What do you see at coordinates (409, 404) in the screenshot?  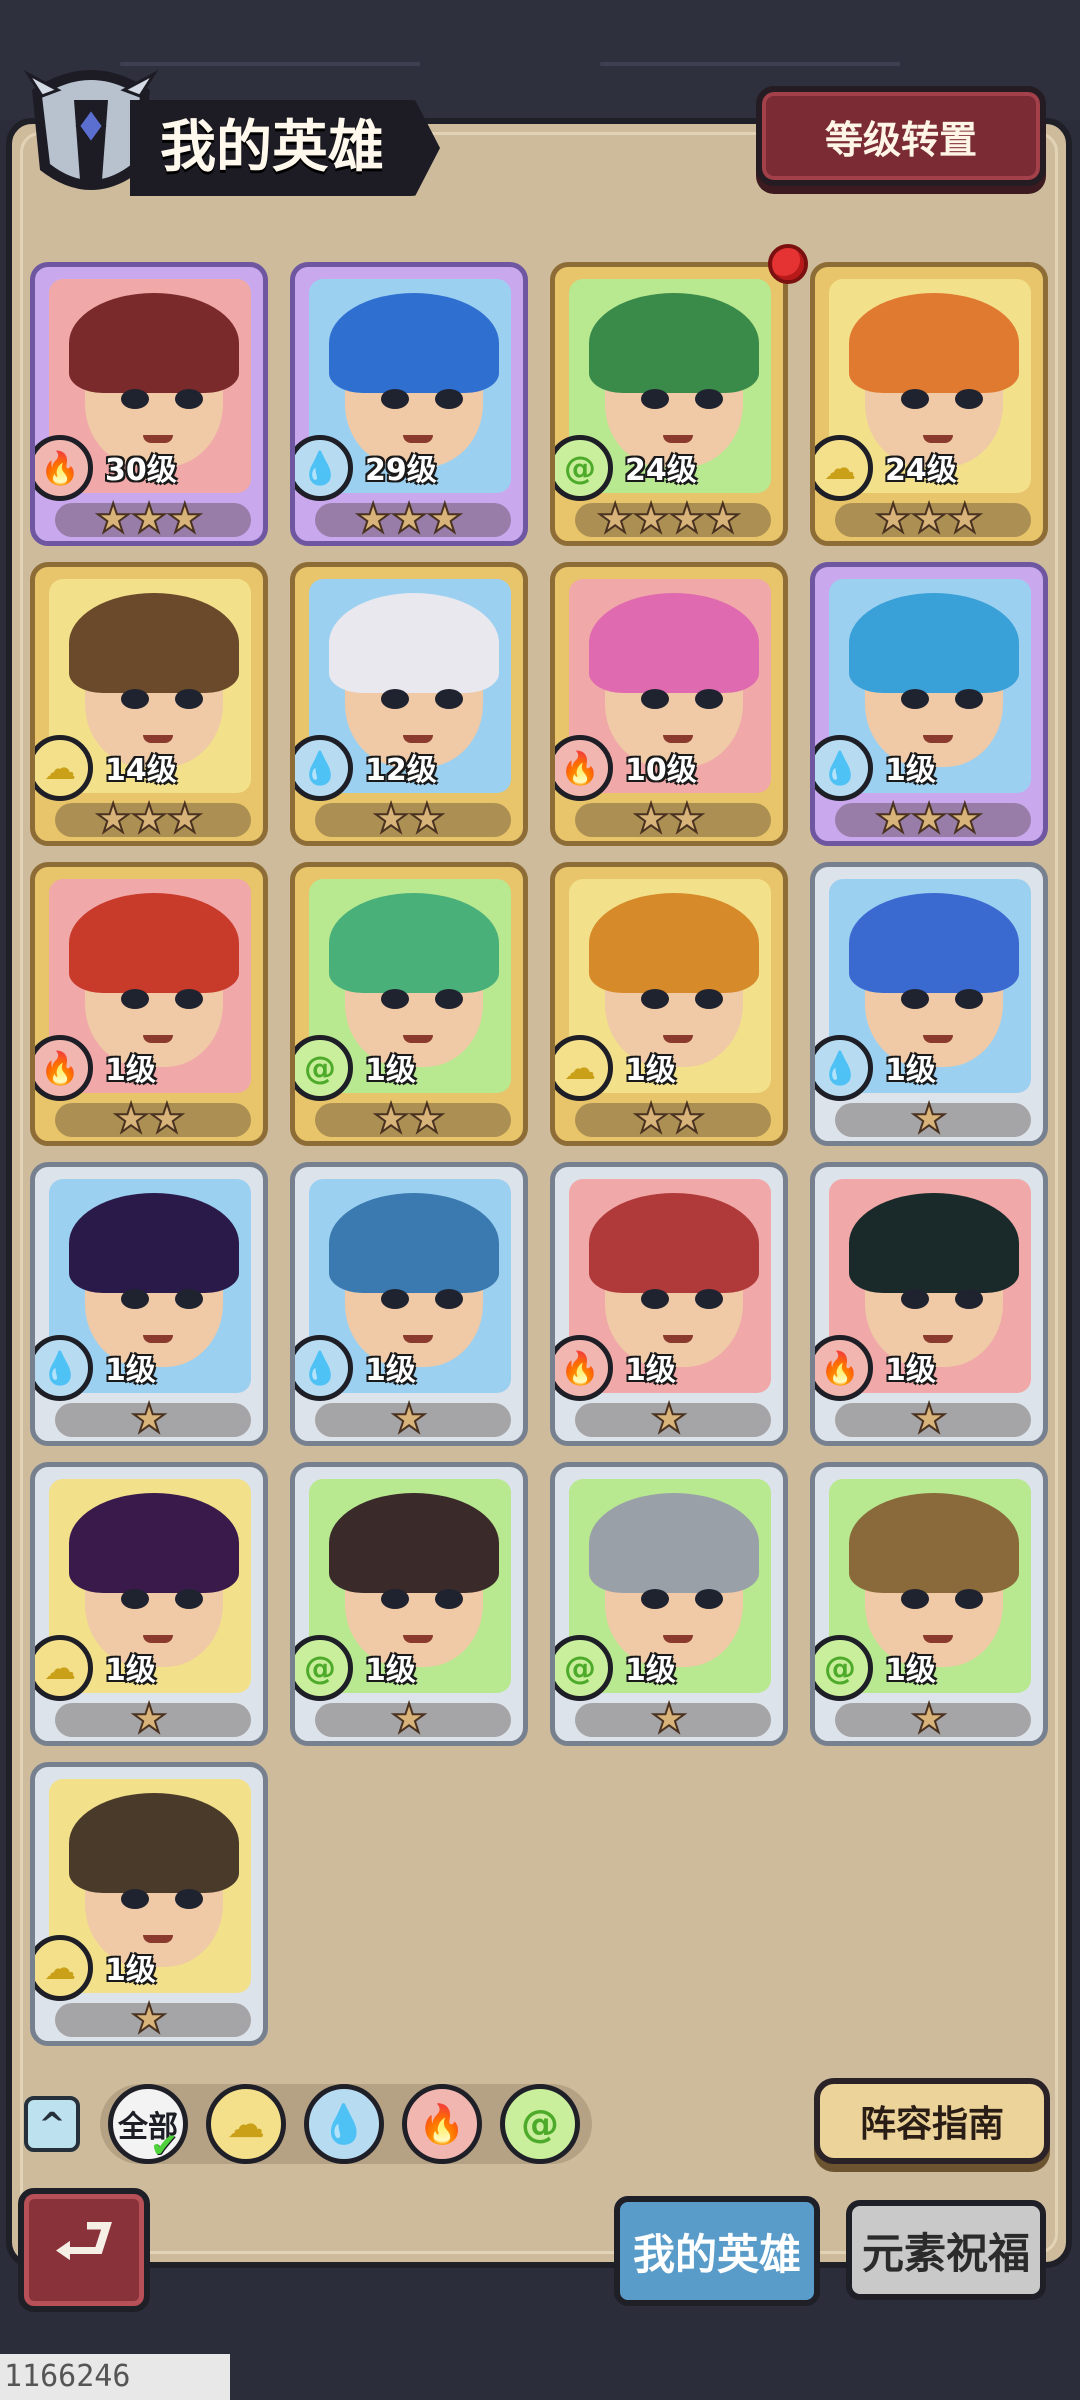 I see `hero-card: ★★★ 💧 29级` at bounding box center [409, 404].